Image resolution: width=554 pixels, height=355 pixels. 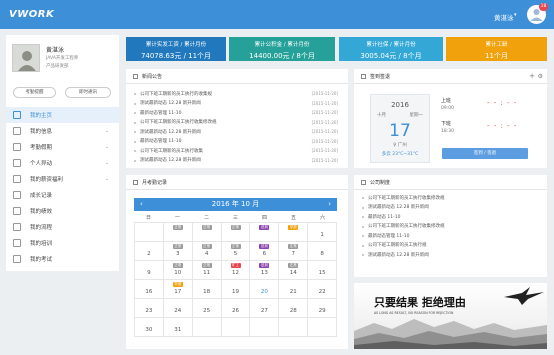 I want to click on date-day: 17, so click(x=400, y=131).